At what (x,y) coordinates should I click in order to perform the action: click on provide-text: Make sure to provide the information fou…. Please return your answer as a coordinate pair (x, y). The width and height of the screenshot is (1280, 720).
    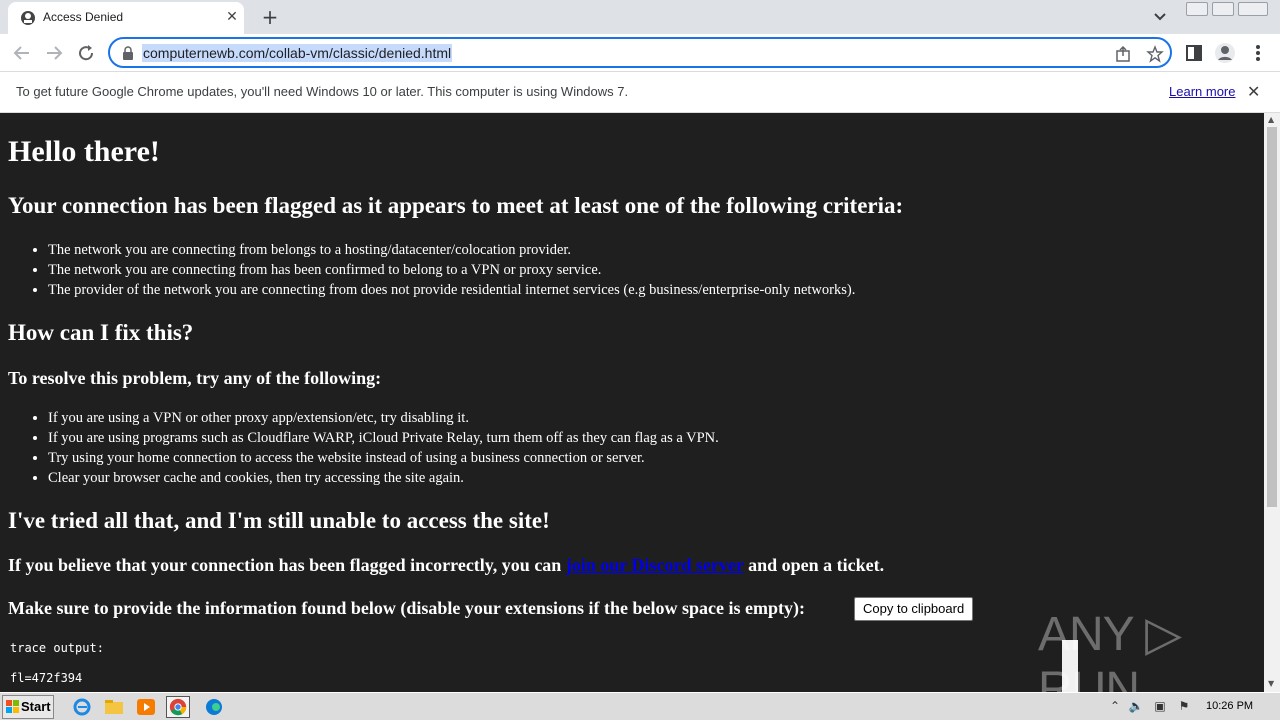
    Looking at the image, I should click on (407, 608).